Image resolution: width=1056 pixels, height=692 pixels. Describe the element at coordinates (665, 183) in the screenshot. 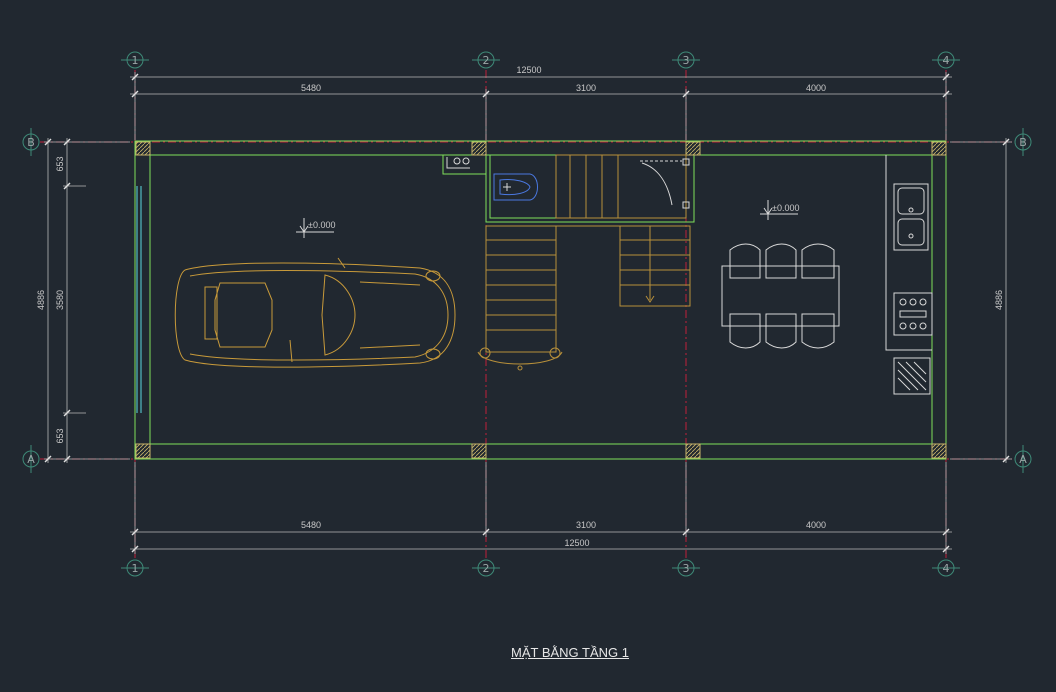

I see `door` at that location.